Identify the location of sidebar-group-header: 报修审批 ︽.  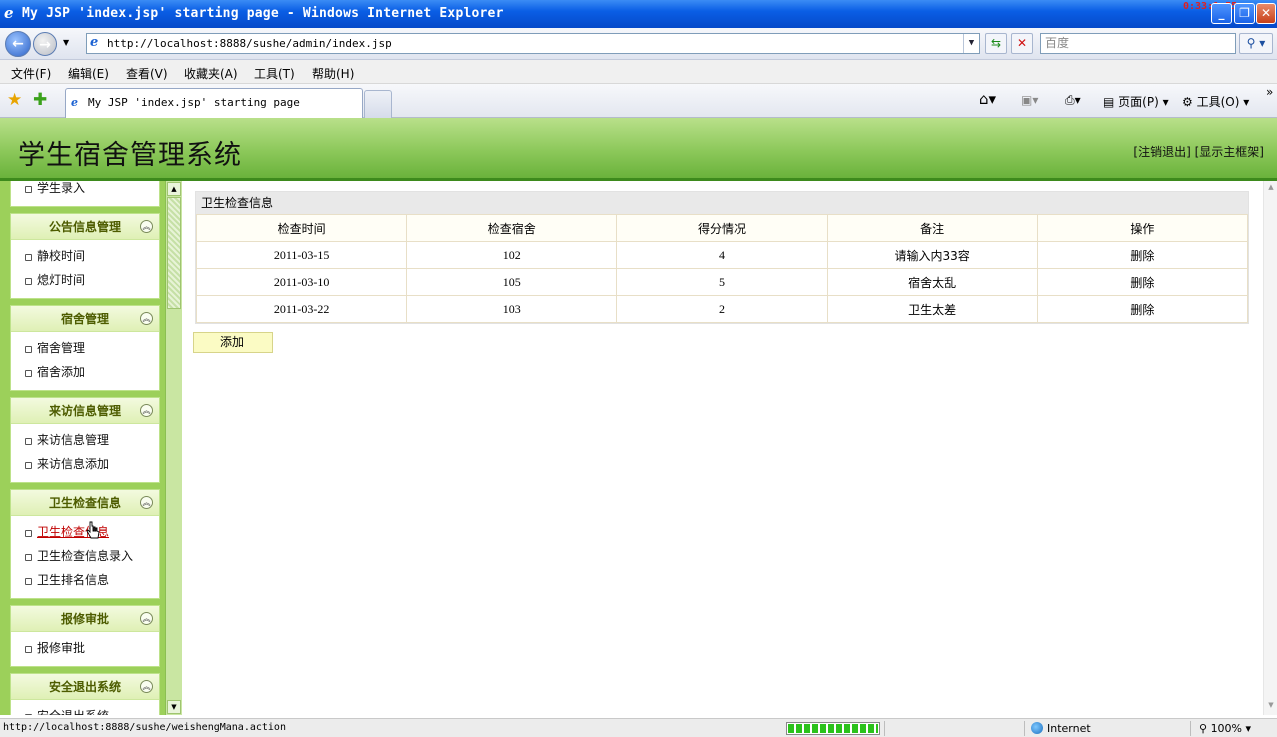
(85, 619).